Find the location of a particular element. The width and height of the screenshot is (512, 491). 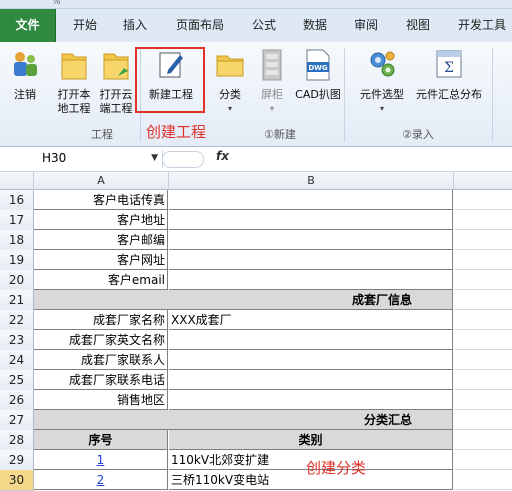

row-header: 17 is located at coordinates (17, 220).